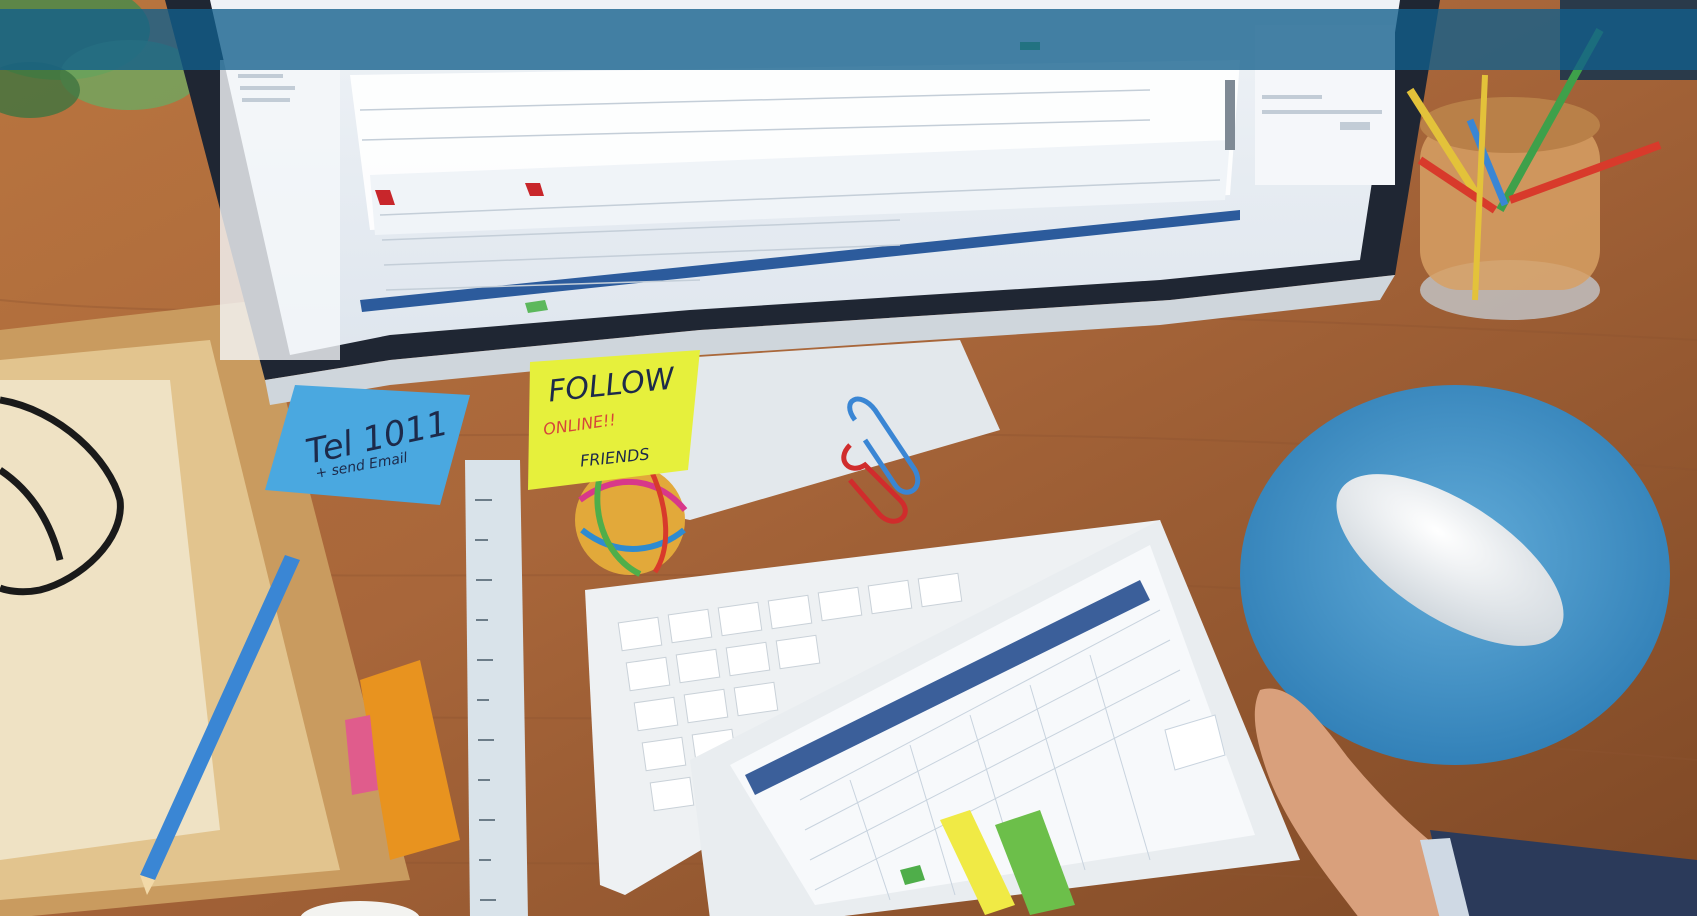 This screenshot has width=1697, height=919. I want to click on sticky-note-blue, so click(367, 445).